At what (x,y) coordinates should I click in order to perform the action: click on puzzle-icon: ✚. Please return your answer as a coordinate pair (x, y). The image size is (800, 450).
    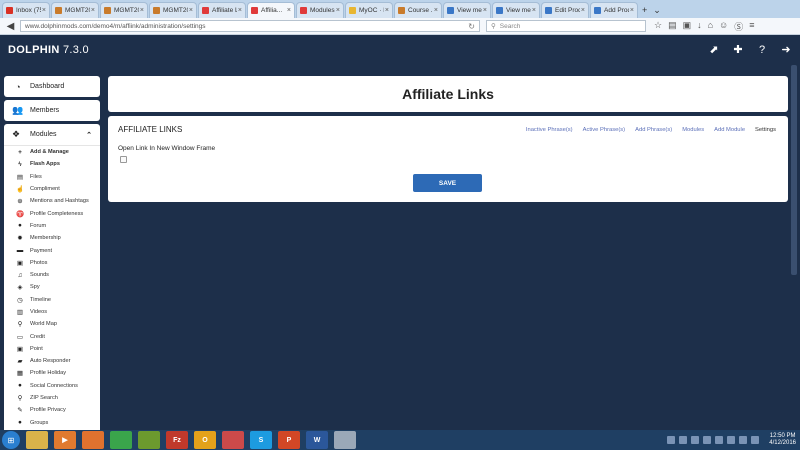
    Looking at the image, I should click on (738, 50).